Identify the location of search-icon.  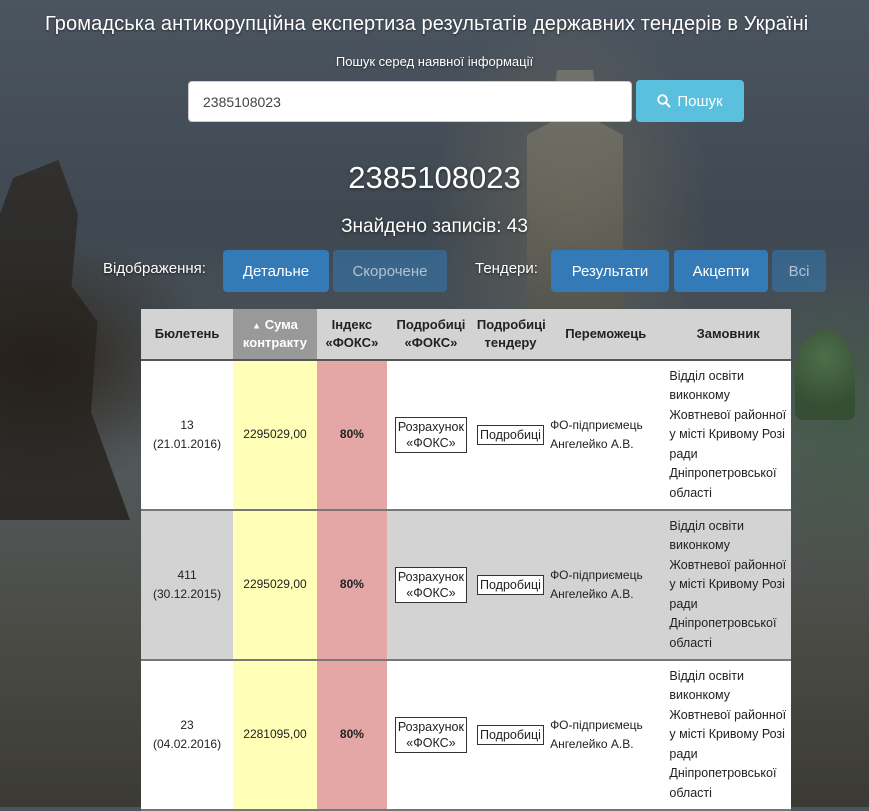
(664, 101).